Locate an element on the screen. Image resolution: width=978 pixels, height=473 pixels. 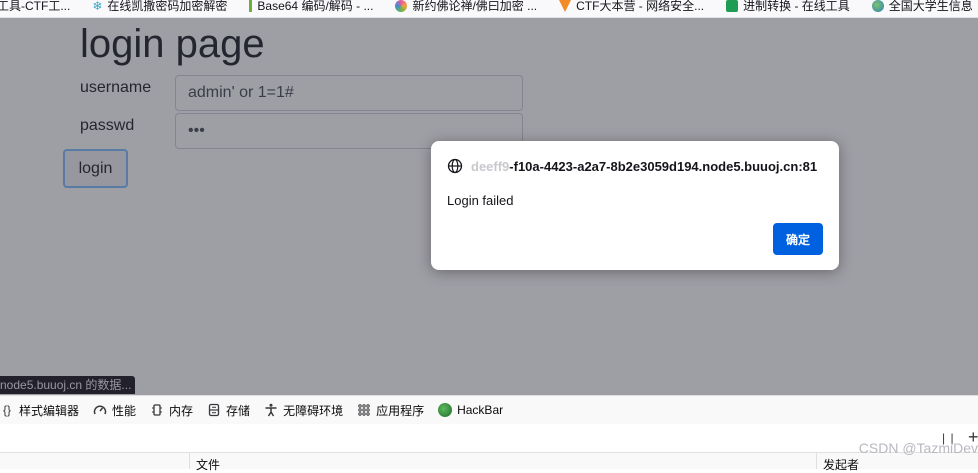
tab-memory: 内存 is located at coordinates (171, 410).